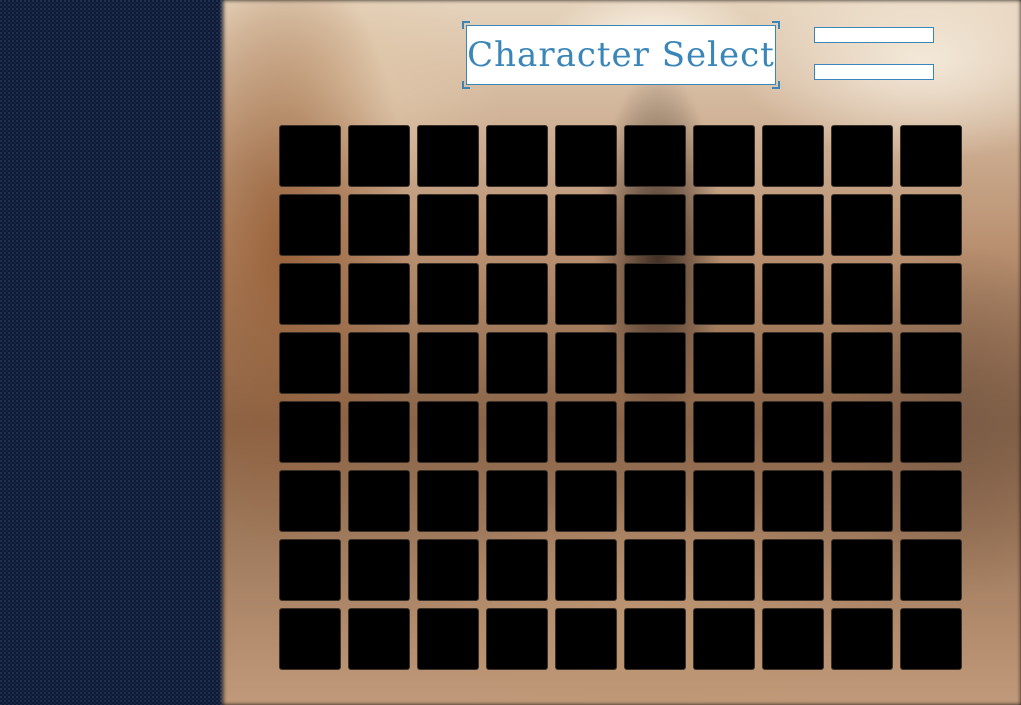 This screenshot has width=1021, height=705. Describe the element at coordinates (776, 25) in the screenshot. I see `frame-corner-top-right` at that location.